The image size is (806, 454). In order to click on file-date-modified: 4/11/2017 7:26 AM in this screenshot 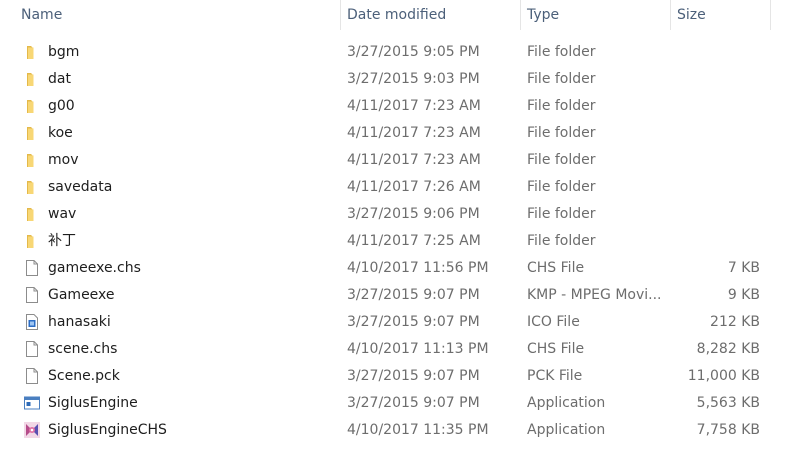, I will do `click(414, 187)`.